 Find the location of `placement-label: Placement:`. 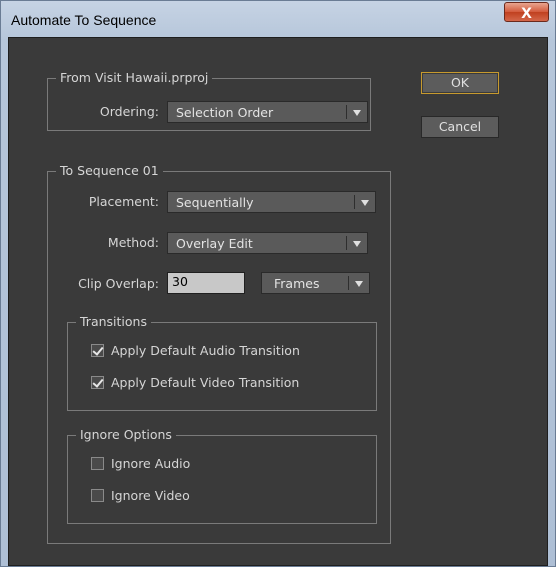

placement-label: Placement: is located at coordinates (123, 201).